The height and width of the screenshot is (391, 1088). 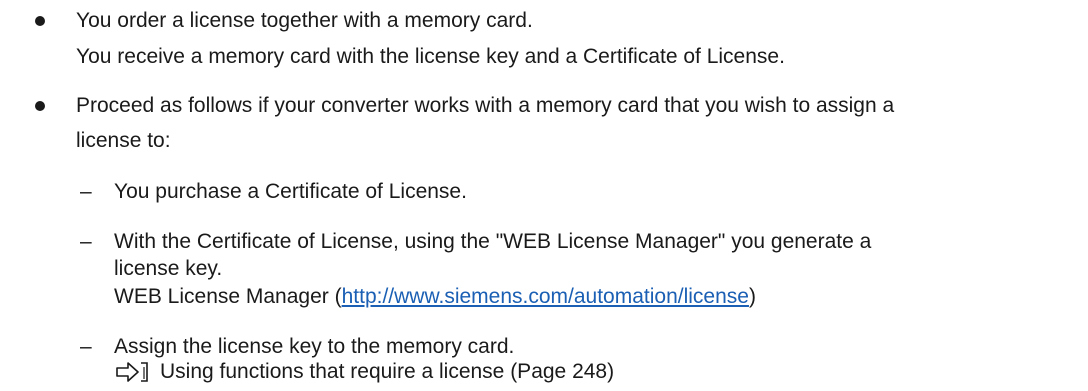 I want to click on bullet-2-line-2: license to:, so click(x=123, y=140).